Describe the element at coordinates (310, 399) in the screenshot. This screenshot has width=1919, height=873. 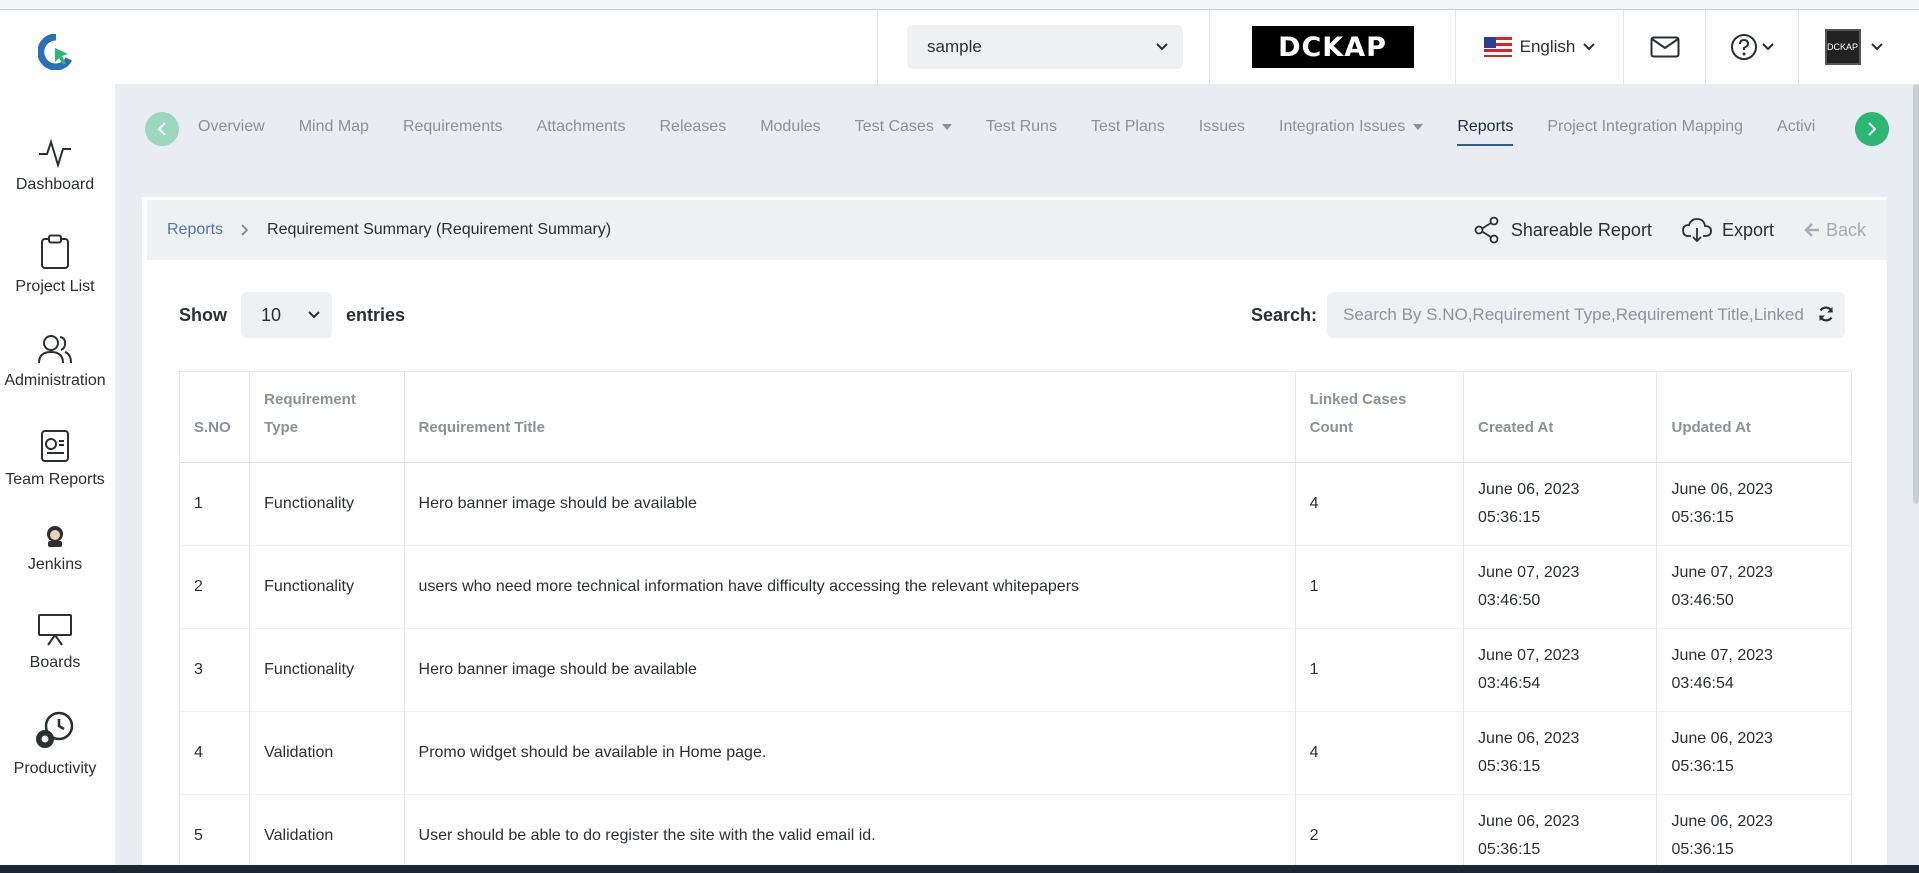
I see `column-header-label: Requirement` at that location.